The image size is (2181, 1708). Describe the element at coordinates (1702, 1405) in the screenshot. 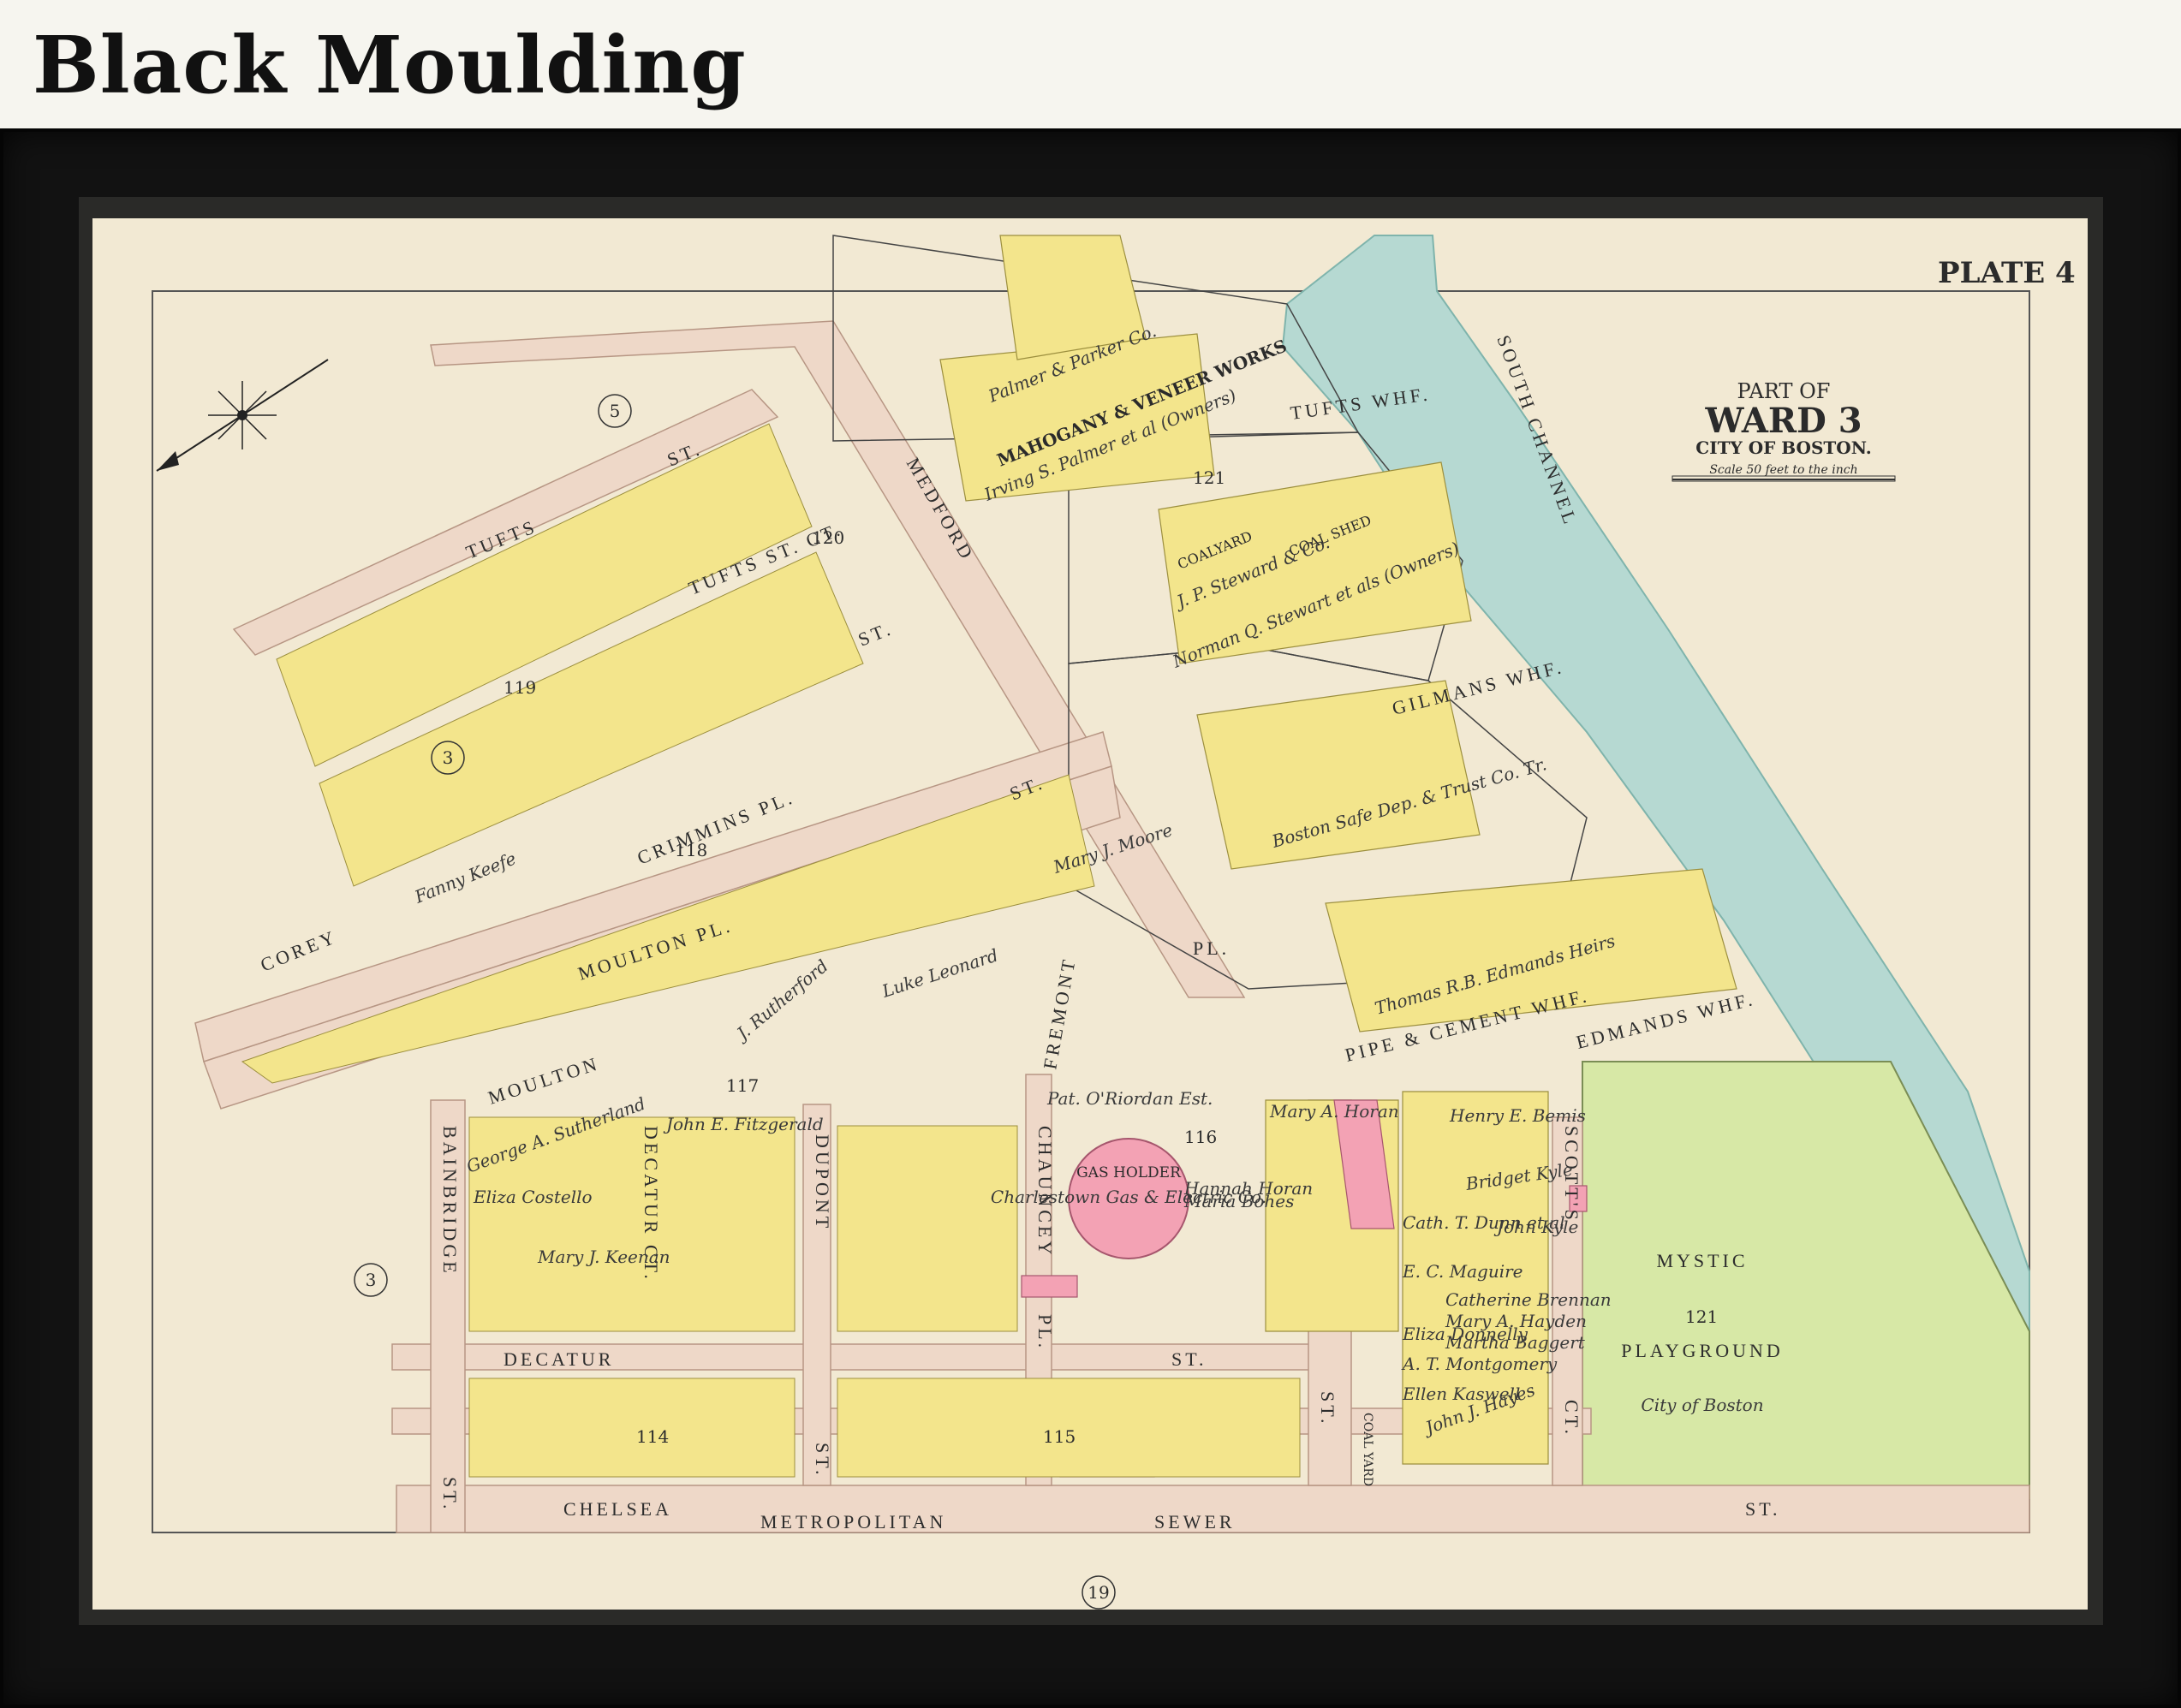

I see `city-of-boston-label: City of Boston` at that location.